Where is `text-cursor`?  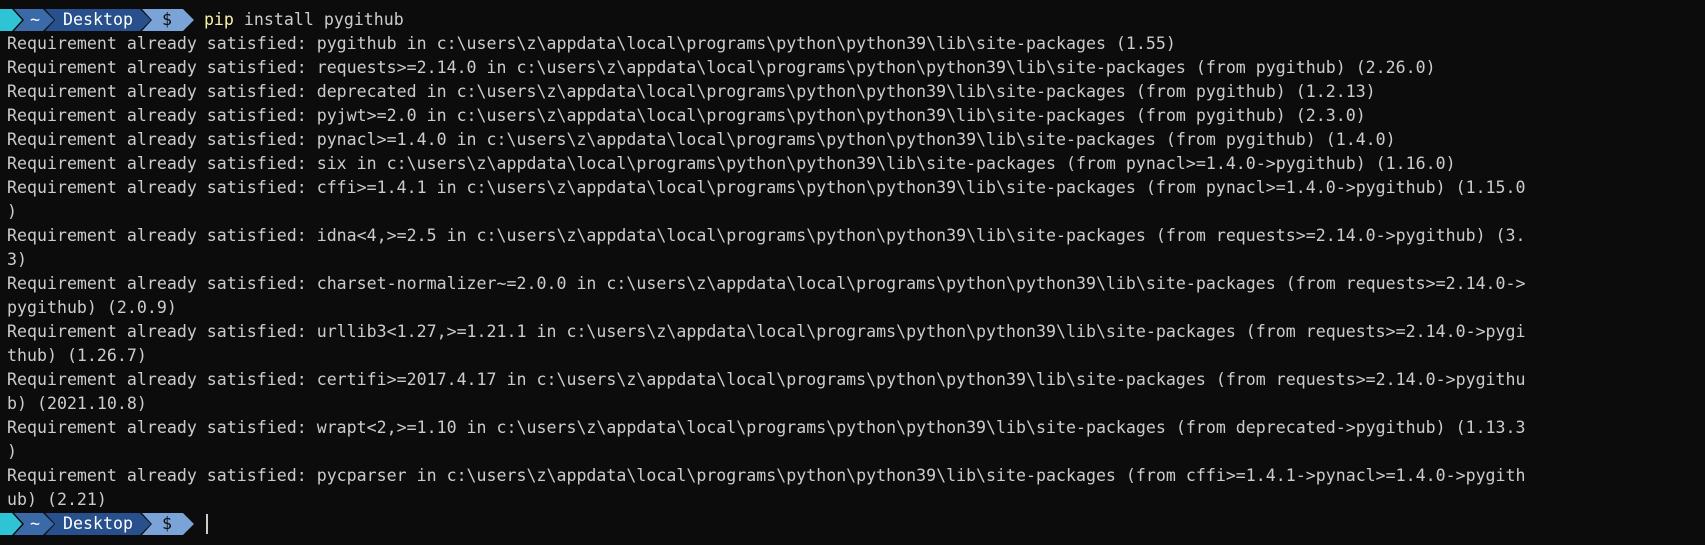 text-cursor is located at coordinates (206, 524).